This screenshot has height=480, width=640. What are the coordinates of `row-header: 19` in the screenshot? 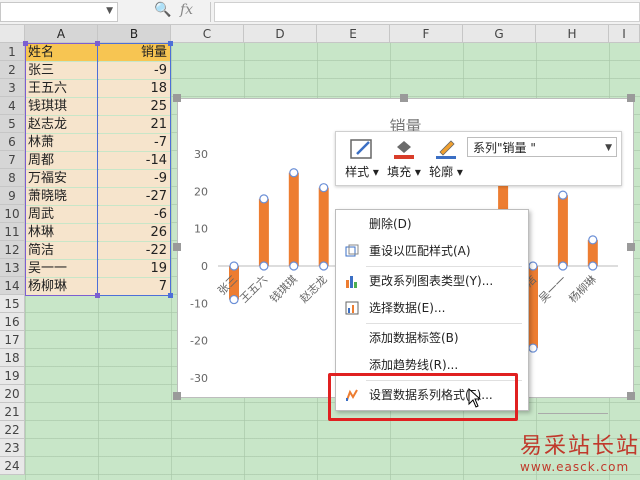 It's located at (12, 376).